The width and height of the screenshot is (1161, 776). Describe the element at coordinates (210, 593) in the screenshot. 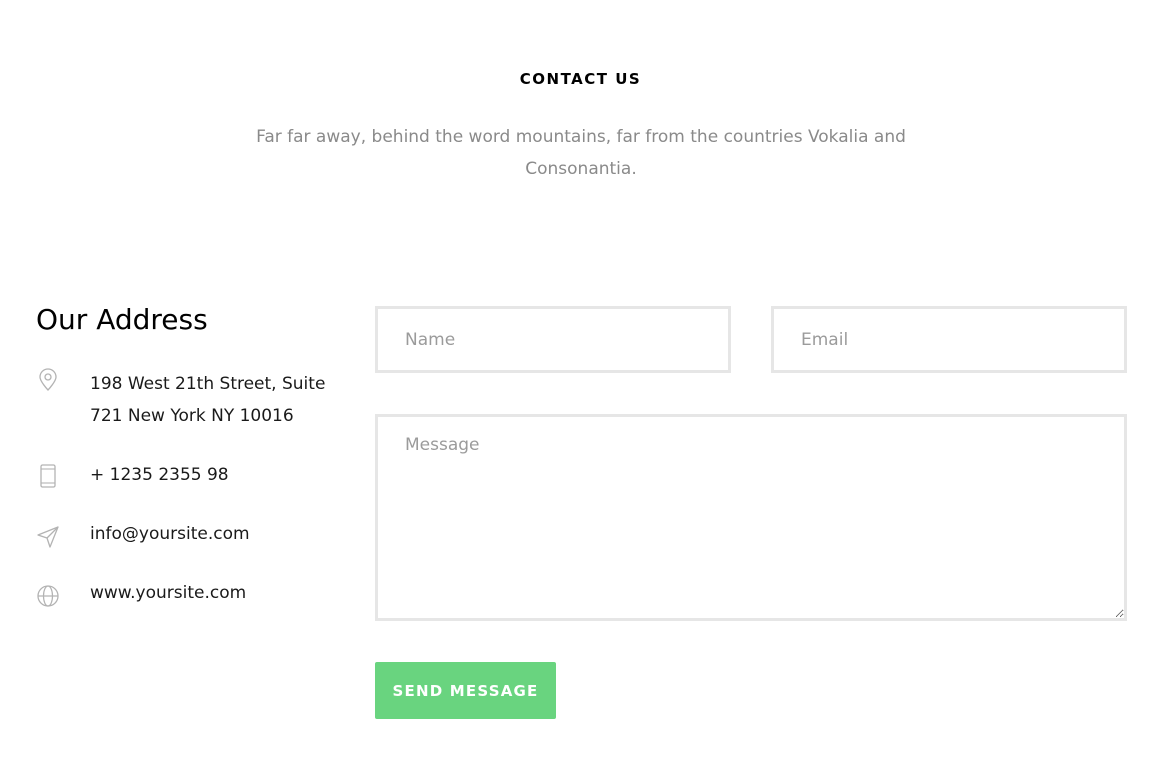

I see `website-text: www.yoursite.com` at that location.